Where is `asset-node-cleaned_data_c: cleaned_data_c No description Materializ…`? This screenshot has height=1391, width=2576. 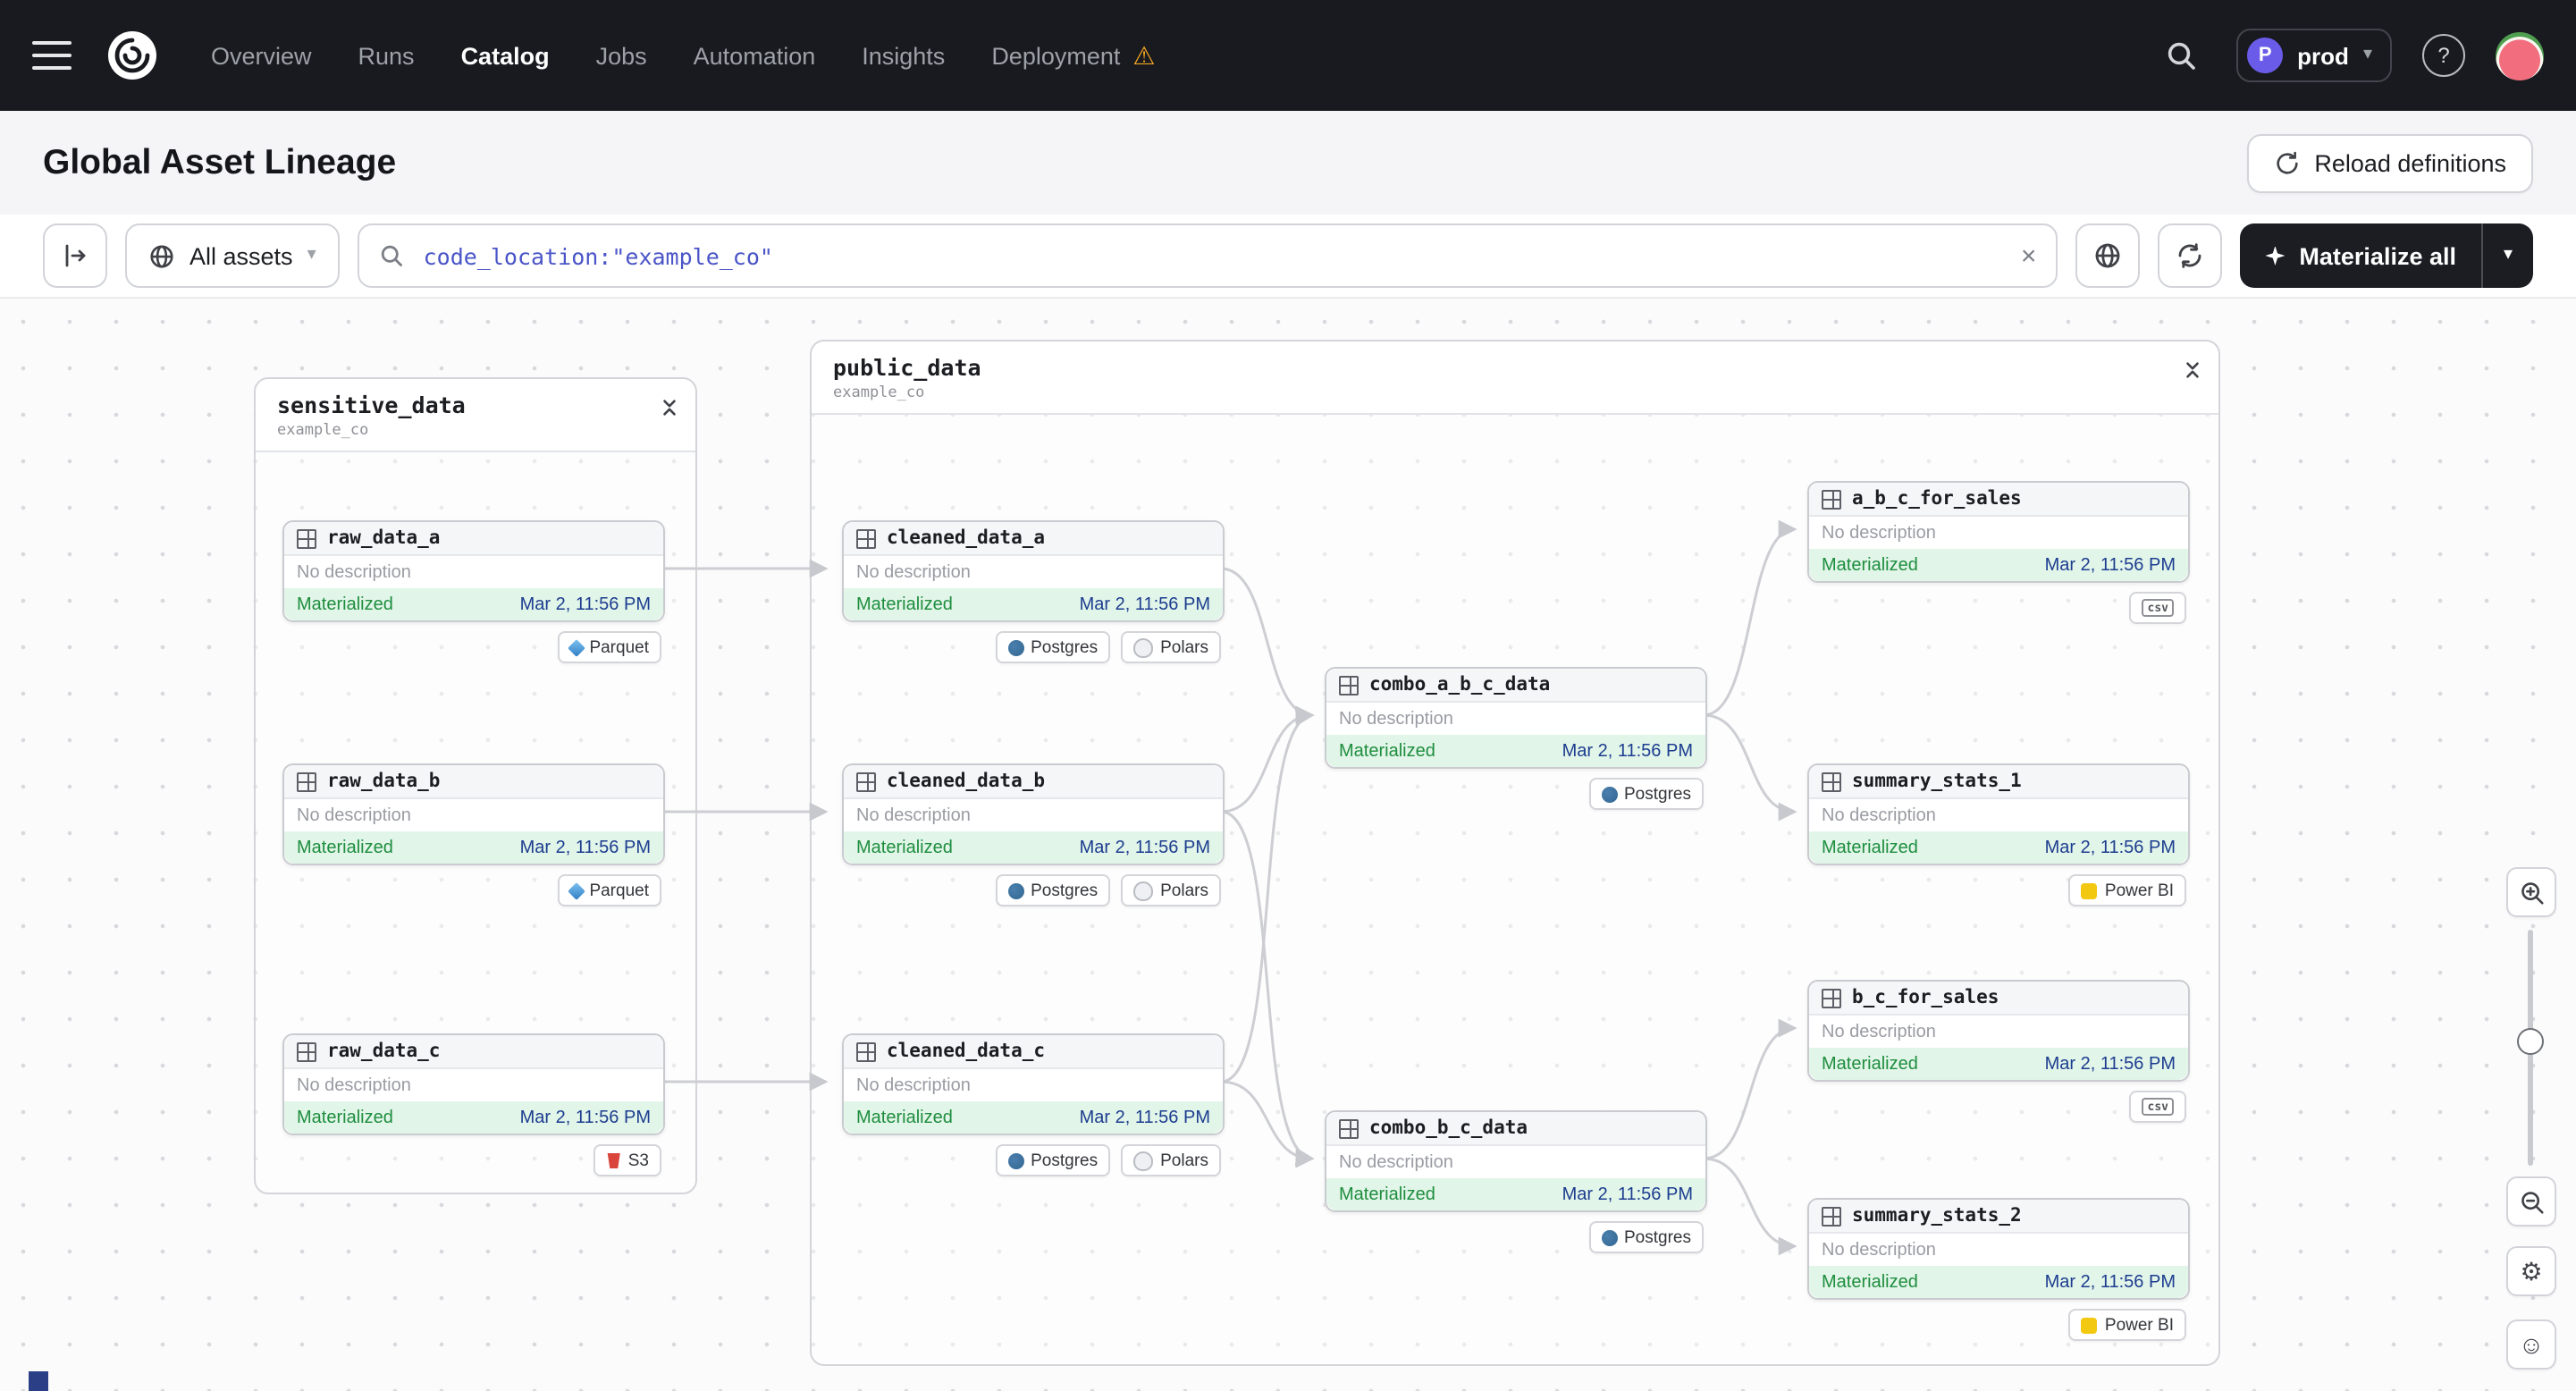 asset-node-cleaned_data_c: cleaned_data_c No description Materializ… is located at coordinates (1034, 1084).